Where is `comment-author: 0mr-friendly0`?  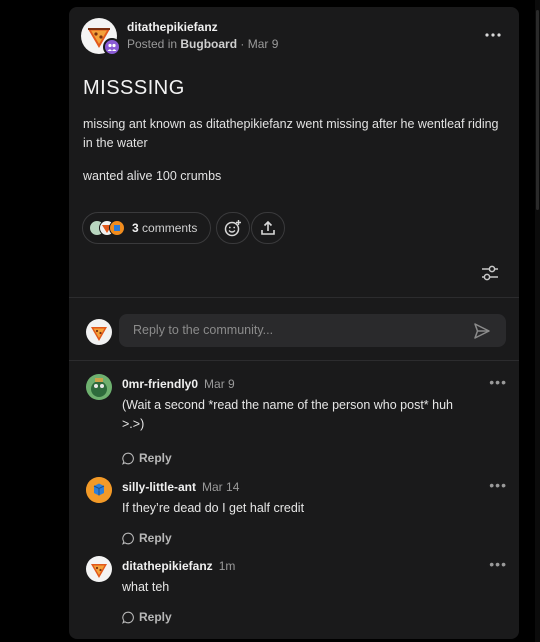 comment-author: 0mr-friendly0 is located at coordinates (160, 384).